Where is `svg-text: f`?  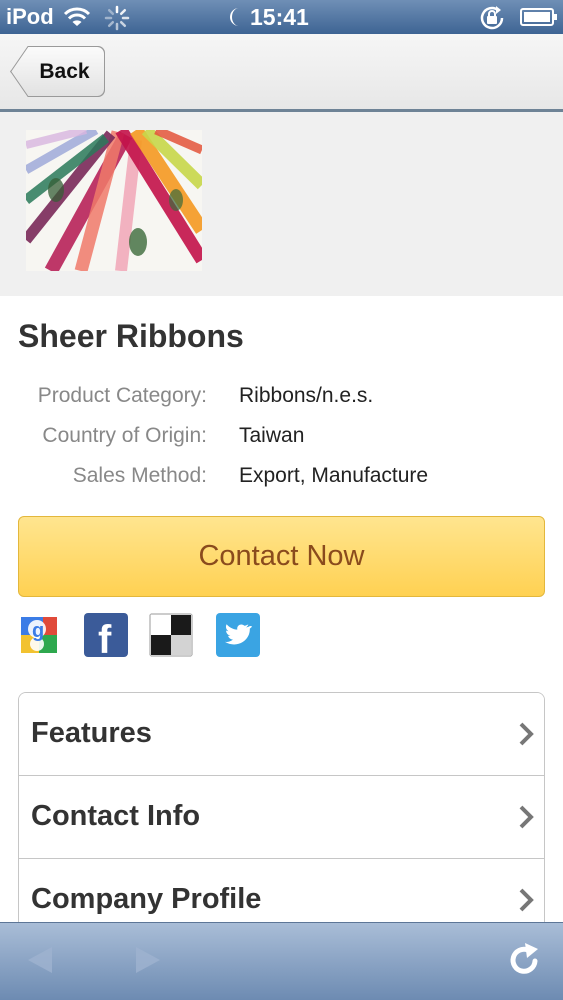 svg-text: f is located at coordinates (105, 637).